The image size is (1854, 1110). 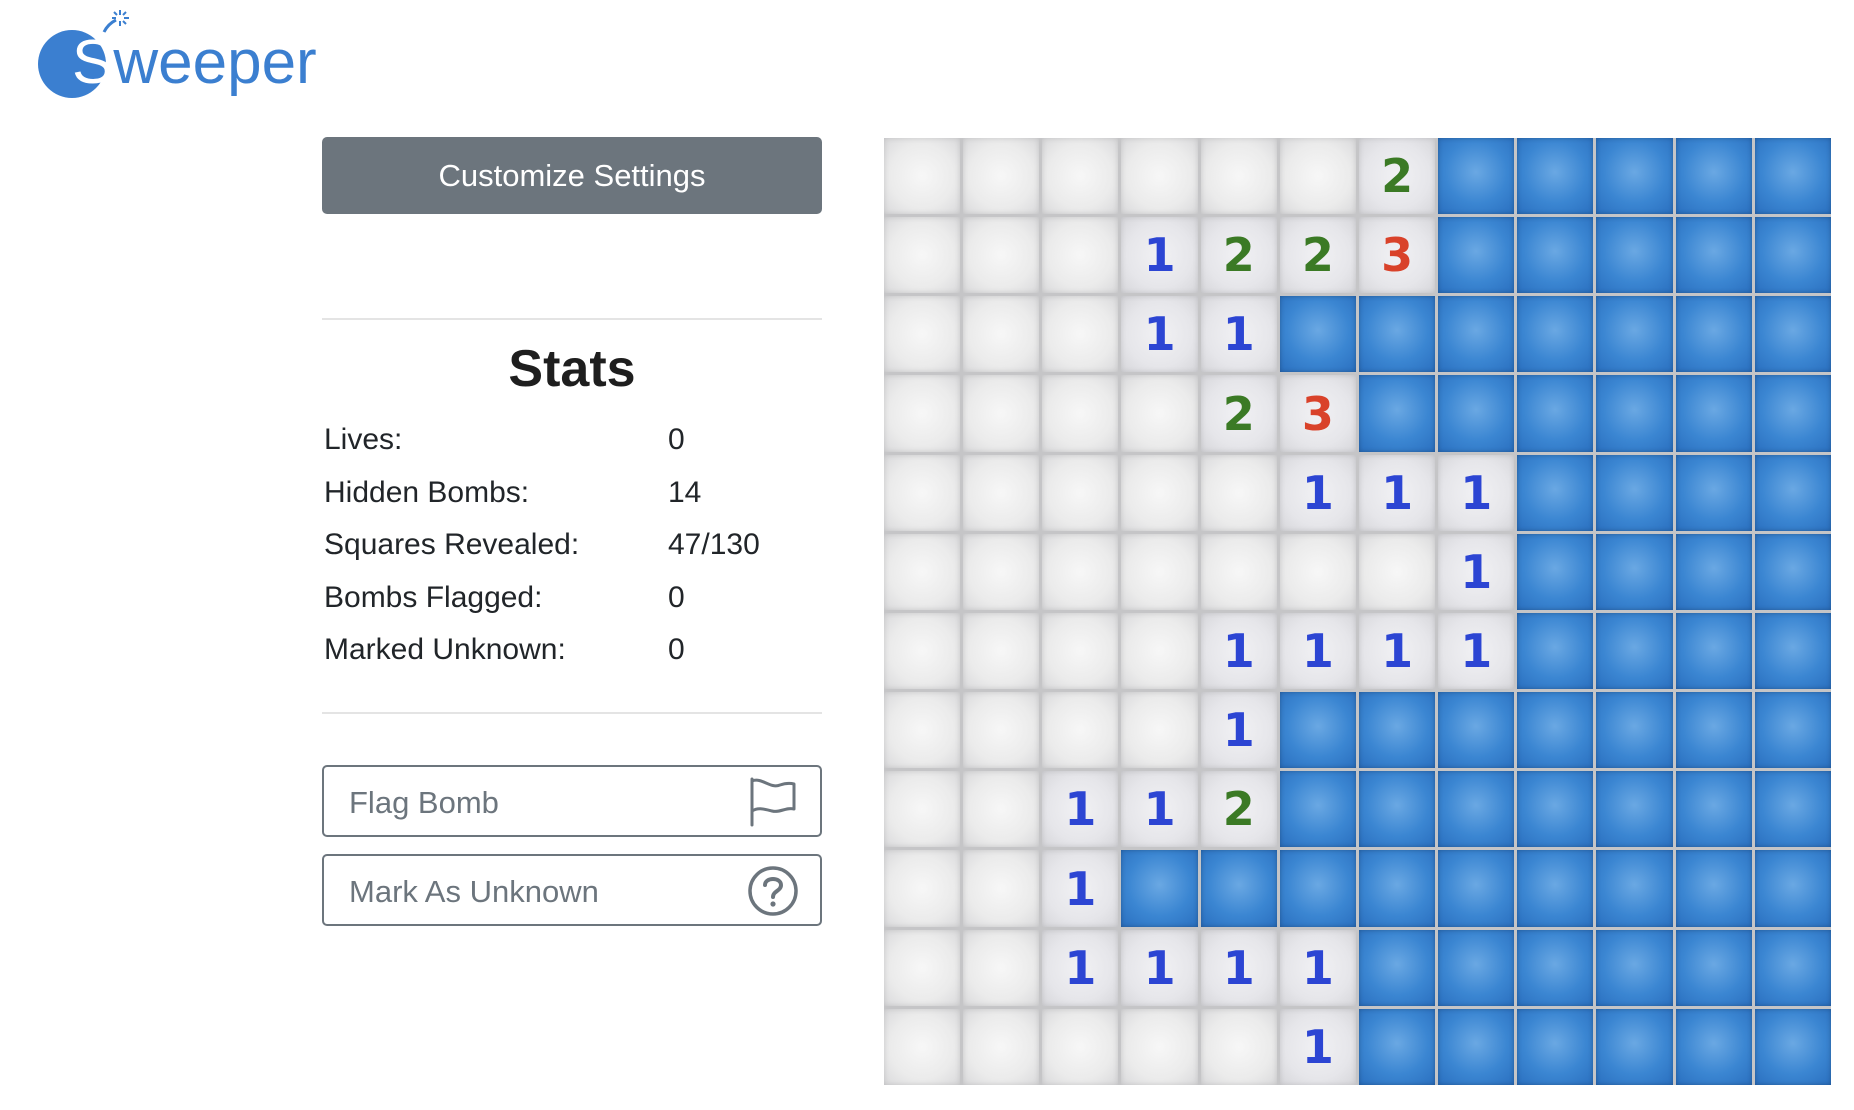 I want to click on number-cell: 3, so click(x=1317, y=413).